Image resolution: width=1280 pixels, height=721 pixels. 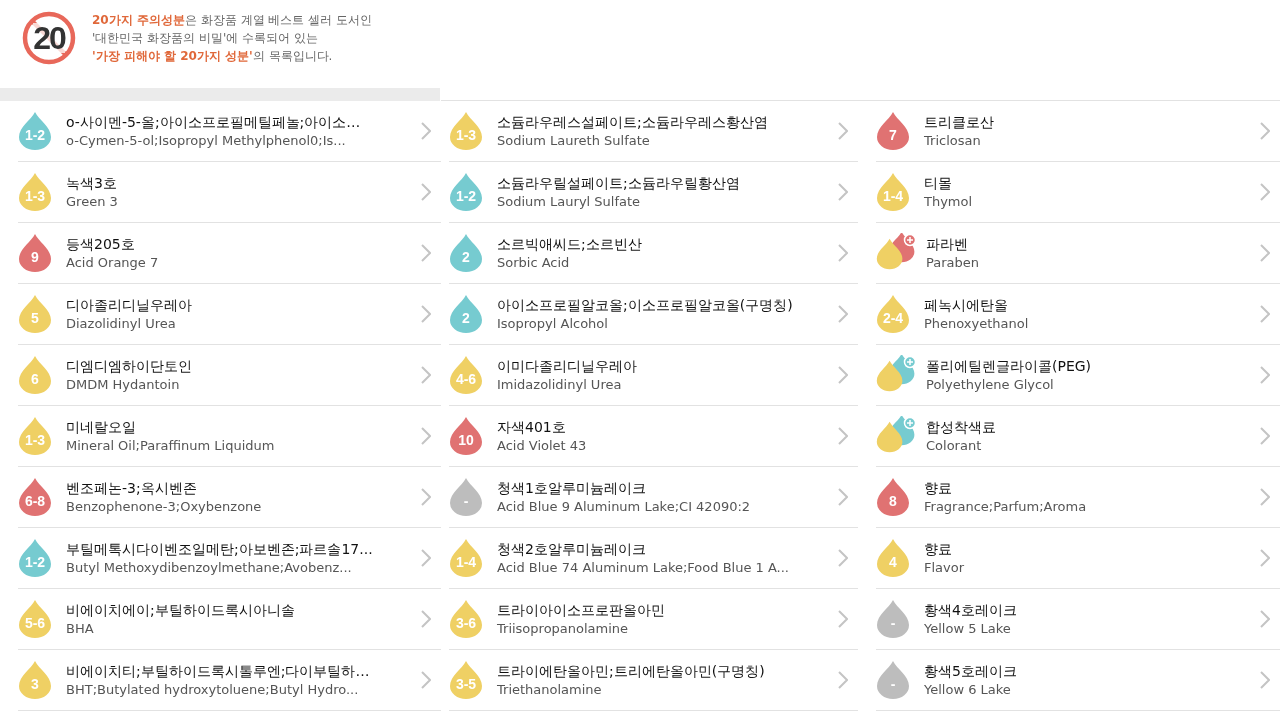 What do you see at coordinates (1078, 131) in the screenshot?
I see `ingredient-row: 7 트리클로산 Triclosan` at bounding box center [1078, 131].